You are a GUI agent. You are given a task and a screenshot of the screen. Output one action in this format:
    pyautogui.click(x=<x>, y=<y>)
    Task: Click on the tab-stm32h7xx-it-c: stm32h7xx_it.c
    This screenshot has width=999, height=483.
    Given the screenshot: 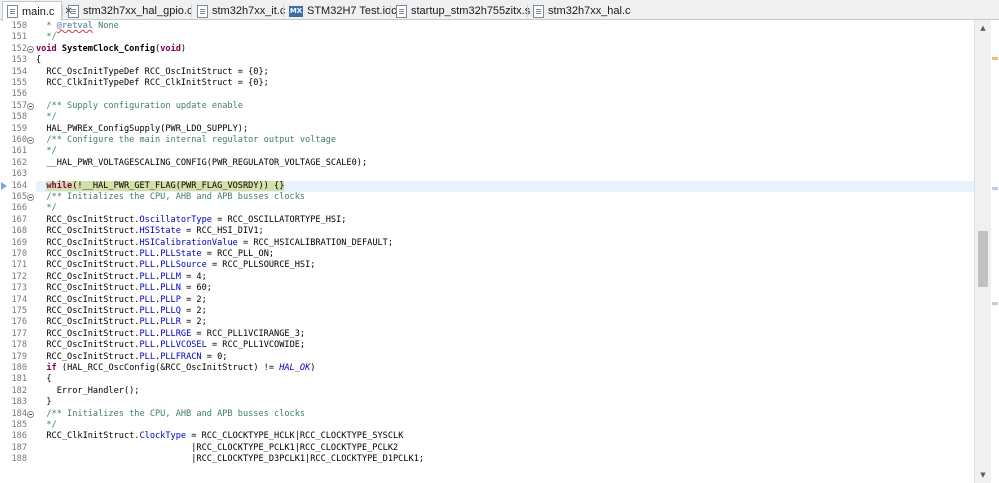 What is the action you would take?
    pyautogui.click(x=239, y=11)
    